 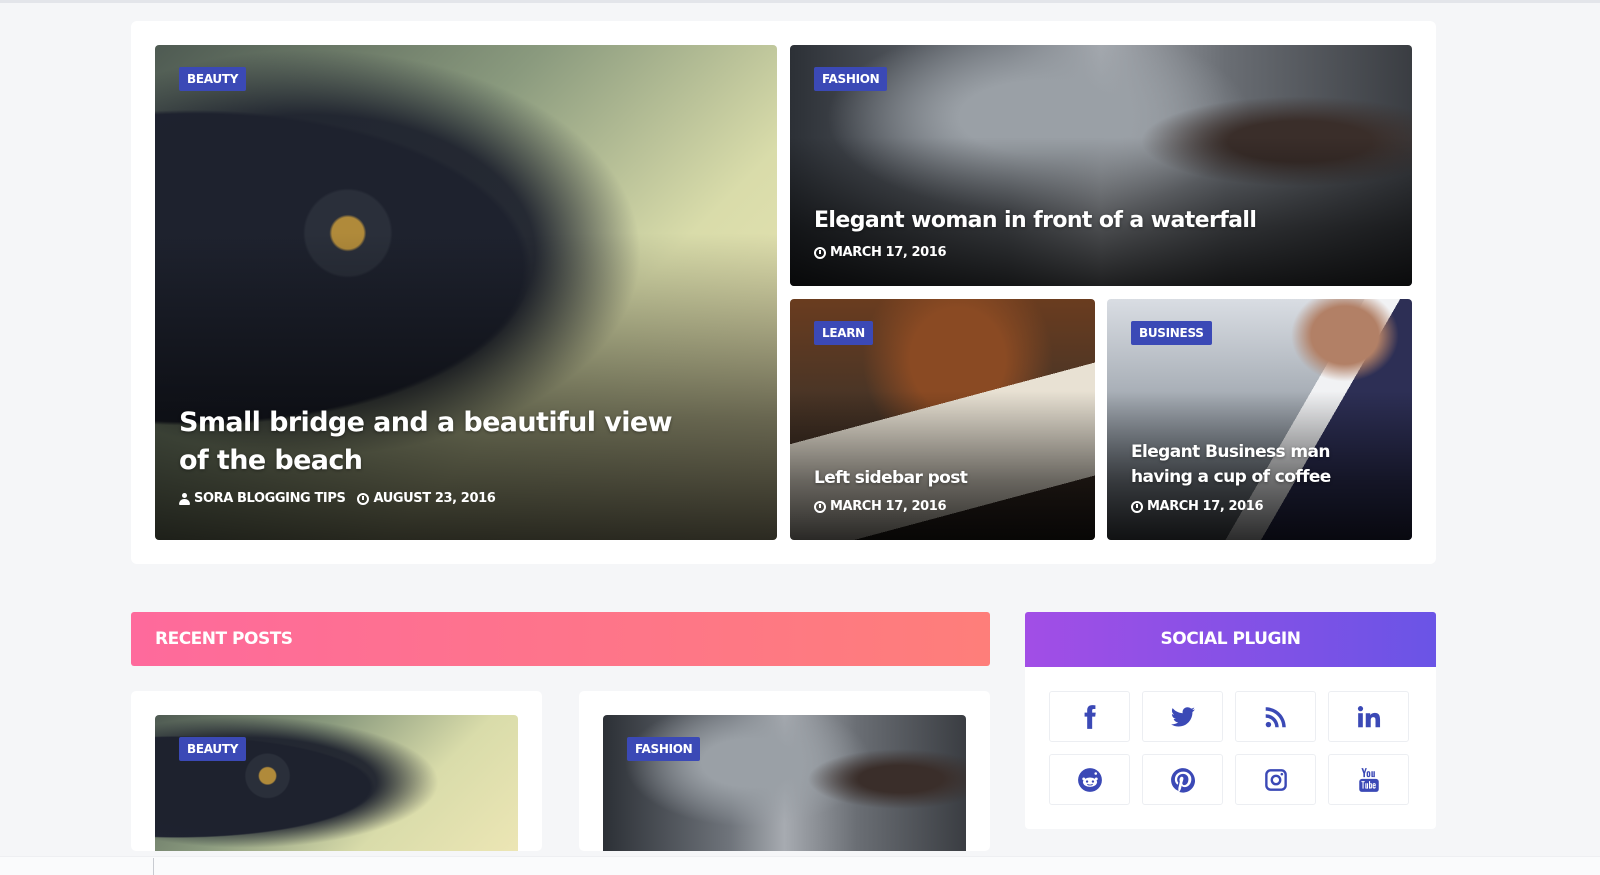 I want to click on post-thumbnail: FASHION, so click(x=784, y=783).